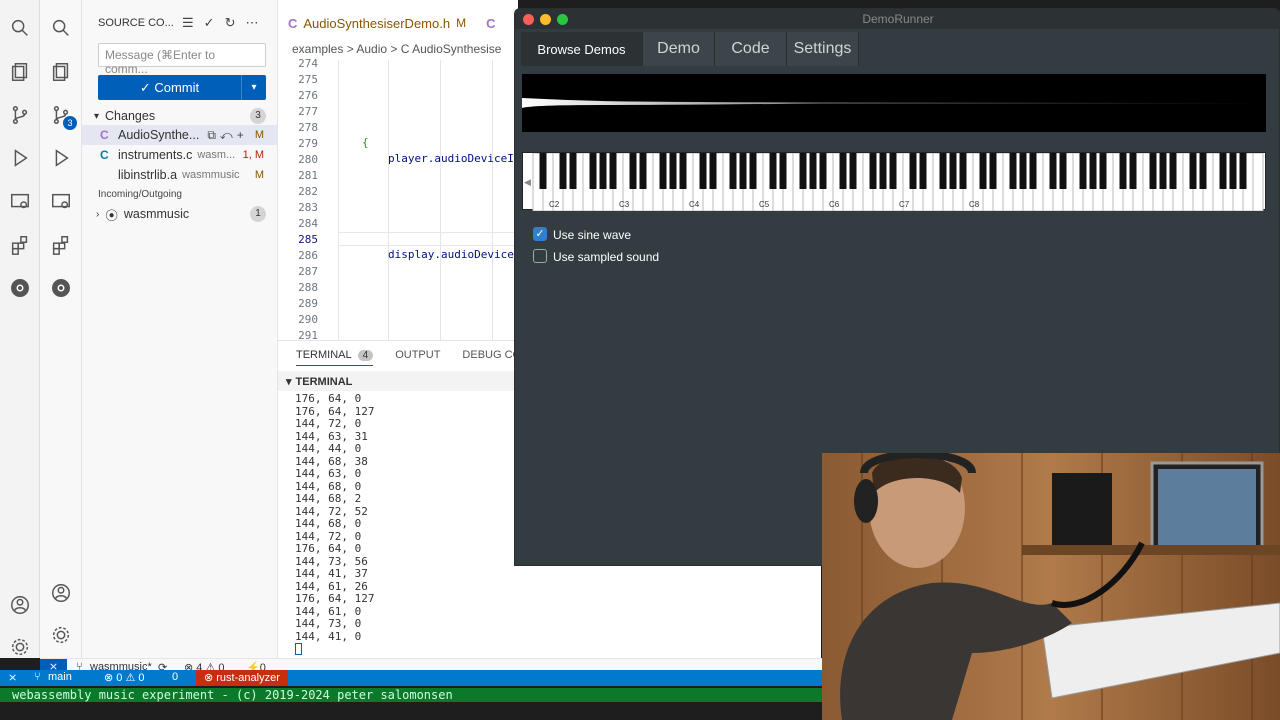 This screenshot has height=720, width=1280. Describe the element at coordinates (12, 677) in the screenshot. I see `remote-indicator-icon: ⨯` at that location.